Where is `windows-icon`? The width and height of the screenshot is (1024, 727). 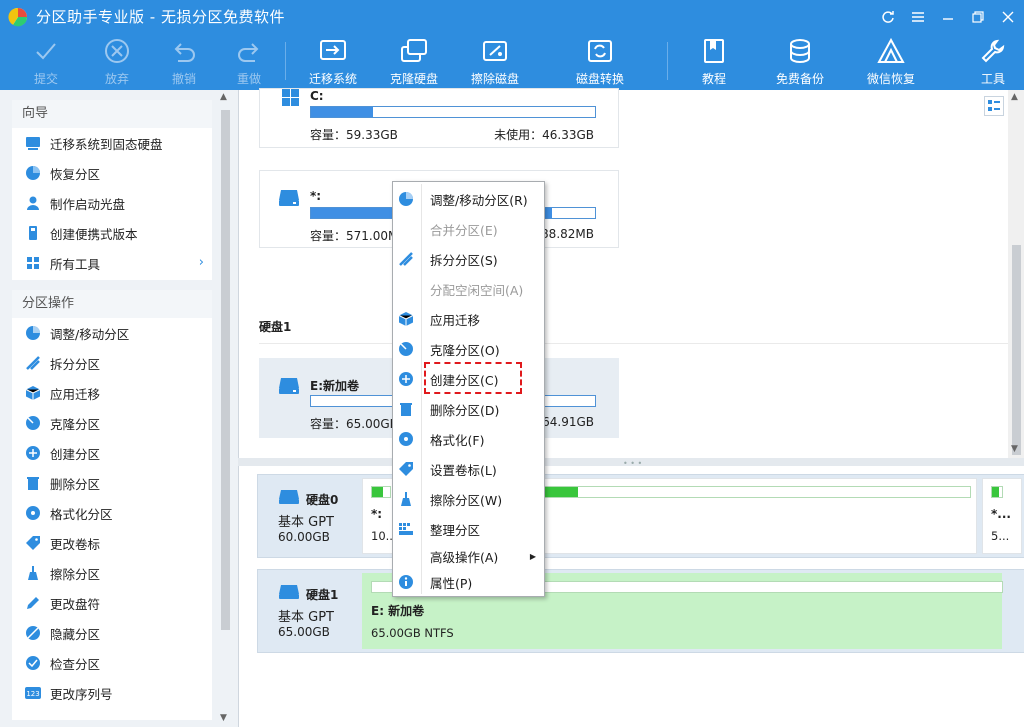 windows-icon is located at coordinates (290, 97).